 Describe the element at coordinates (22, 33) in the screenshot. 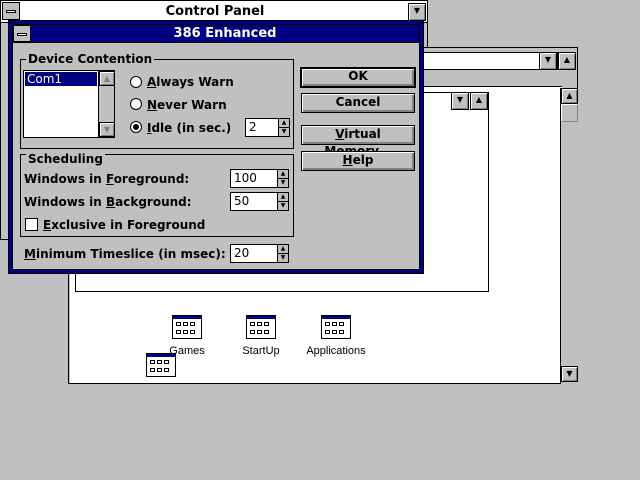

I see `dialog-system-menu-icon` at that location.